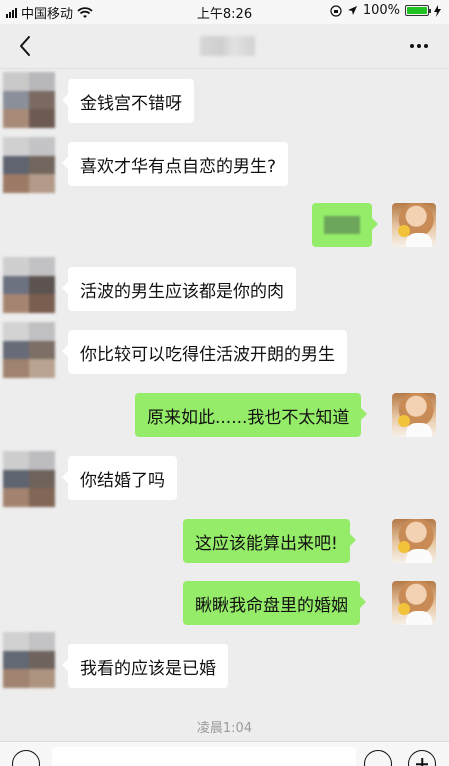  What do you see at coordinates (207, 354) in the screenshot?
I see `message-text: 你比较可以吃得住活波开朗的男生` at bounding box center [207, 354].